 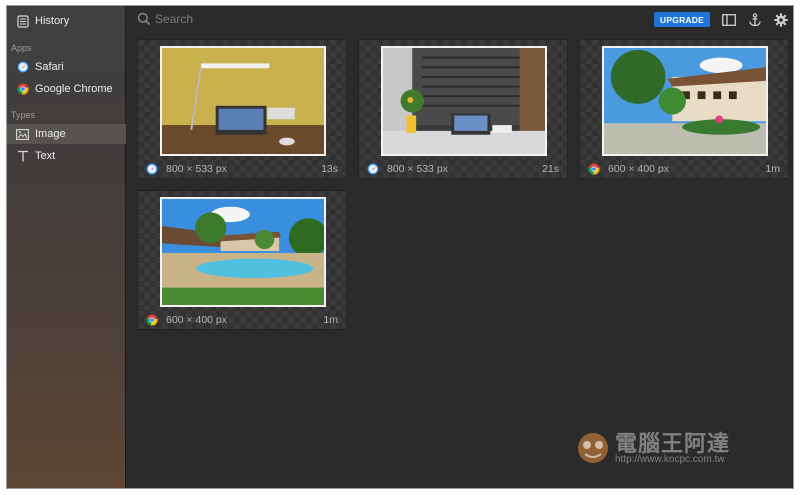 I want to click on desk-lamp-warm-thumbnail, so click(x=243, y=101).